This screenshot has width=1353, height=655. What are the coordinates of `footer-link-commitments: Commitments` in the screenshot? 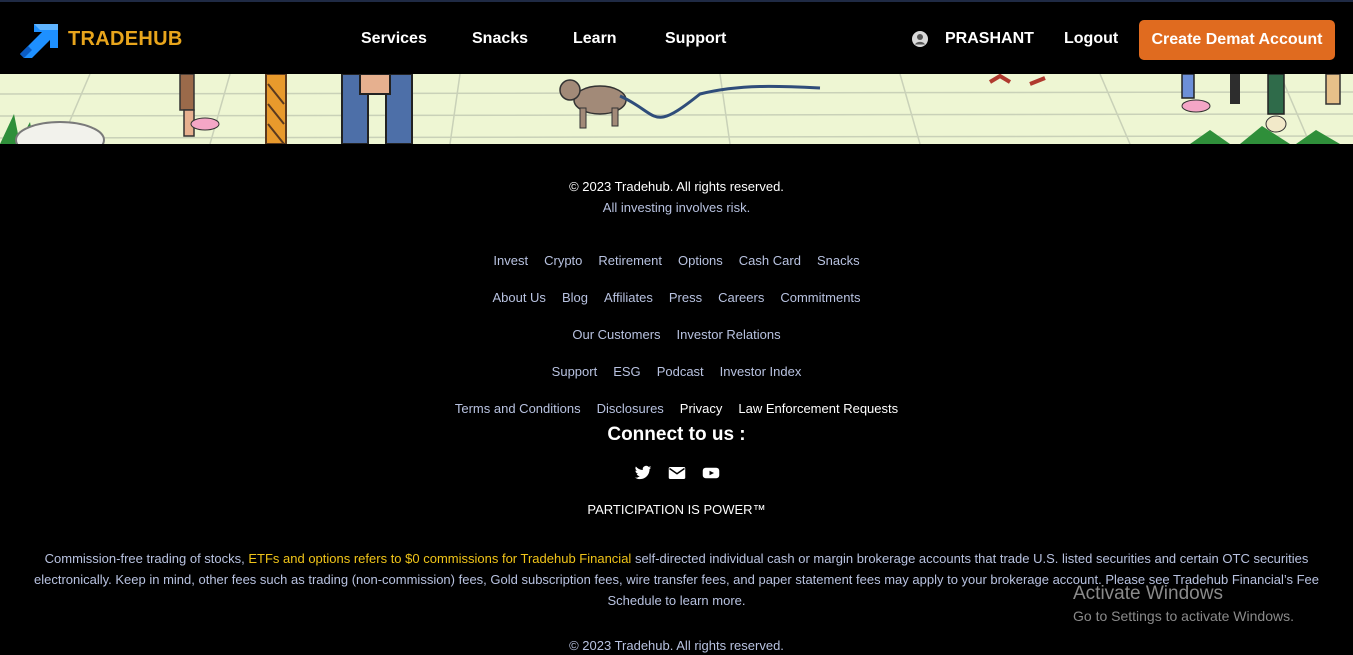 It's located at (820, 297).